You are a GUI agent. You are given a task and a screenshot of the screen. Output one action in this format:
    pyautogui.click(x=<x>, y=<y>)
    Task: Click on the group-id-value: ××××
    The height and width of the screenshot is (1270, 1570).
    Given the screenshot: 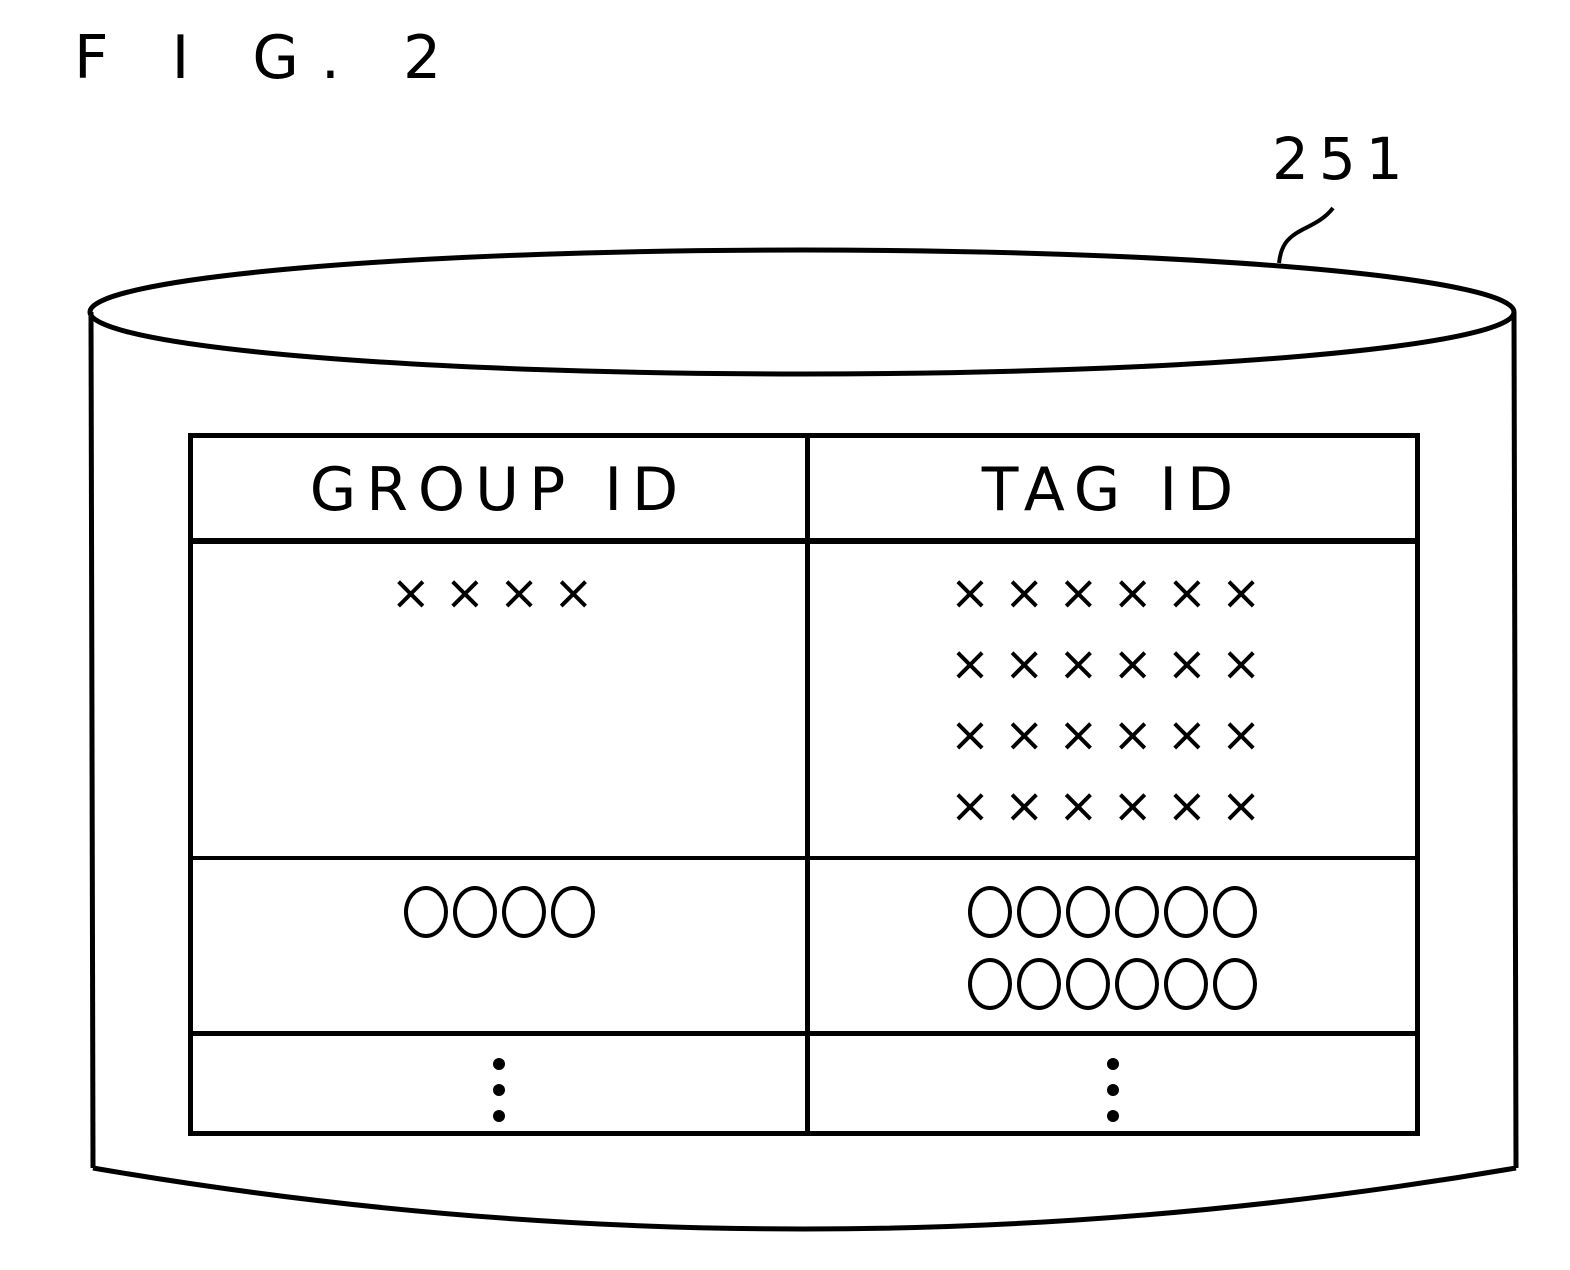 What is the action you would take?
    pyautogui.click(x=499, y=593)
    